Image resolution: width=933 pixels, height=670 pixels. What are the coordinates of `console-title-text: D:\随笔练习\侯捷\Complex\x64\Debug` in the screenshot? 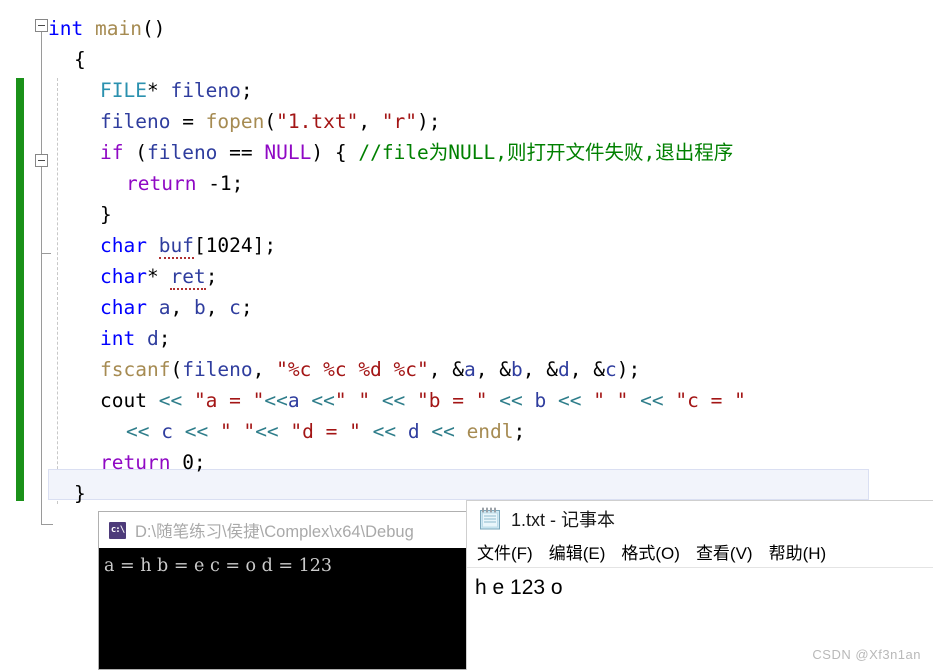 It's located at (274, 532).